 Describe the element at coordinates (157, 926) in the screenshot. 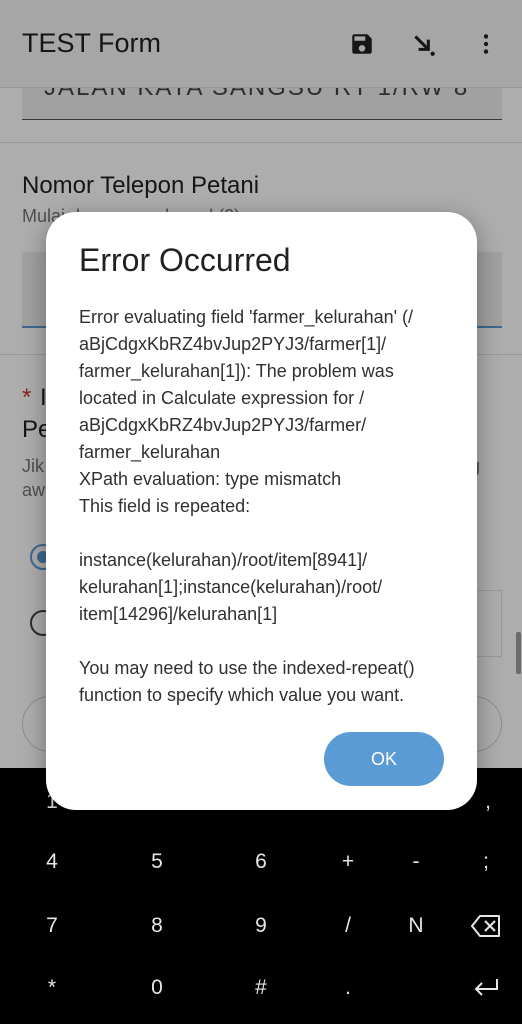

I see `key-8: 8` at that location.